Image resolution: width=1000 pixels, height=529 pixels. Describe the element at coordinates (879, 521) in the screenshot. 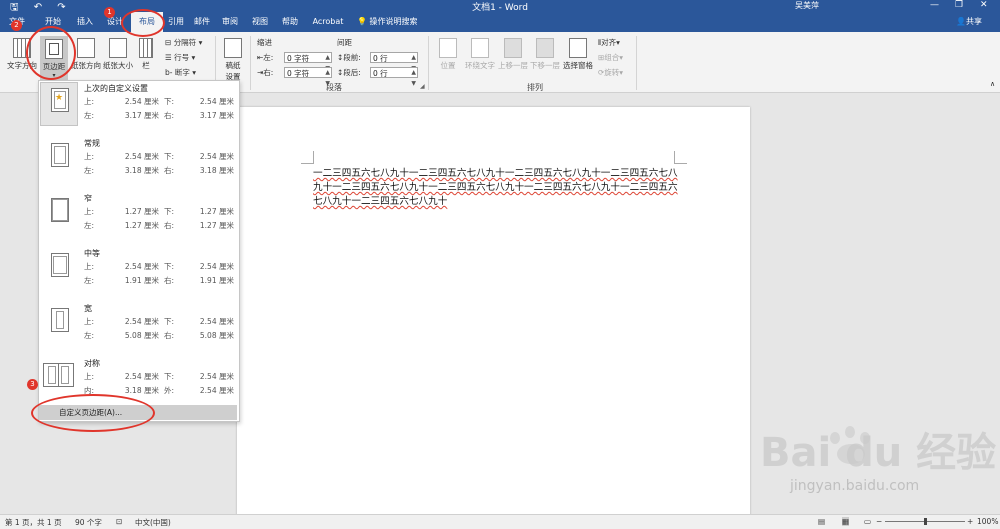

I see `zoom-out-icon: −` at that location.